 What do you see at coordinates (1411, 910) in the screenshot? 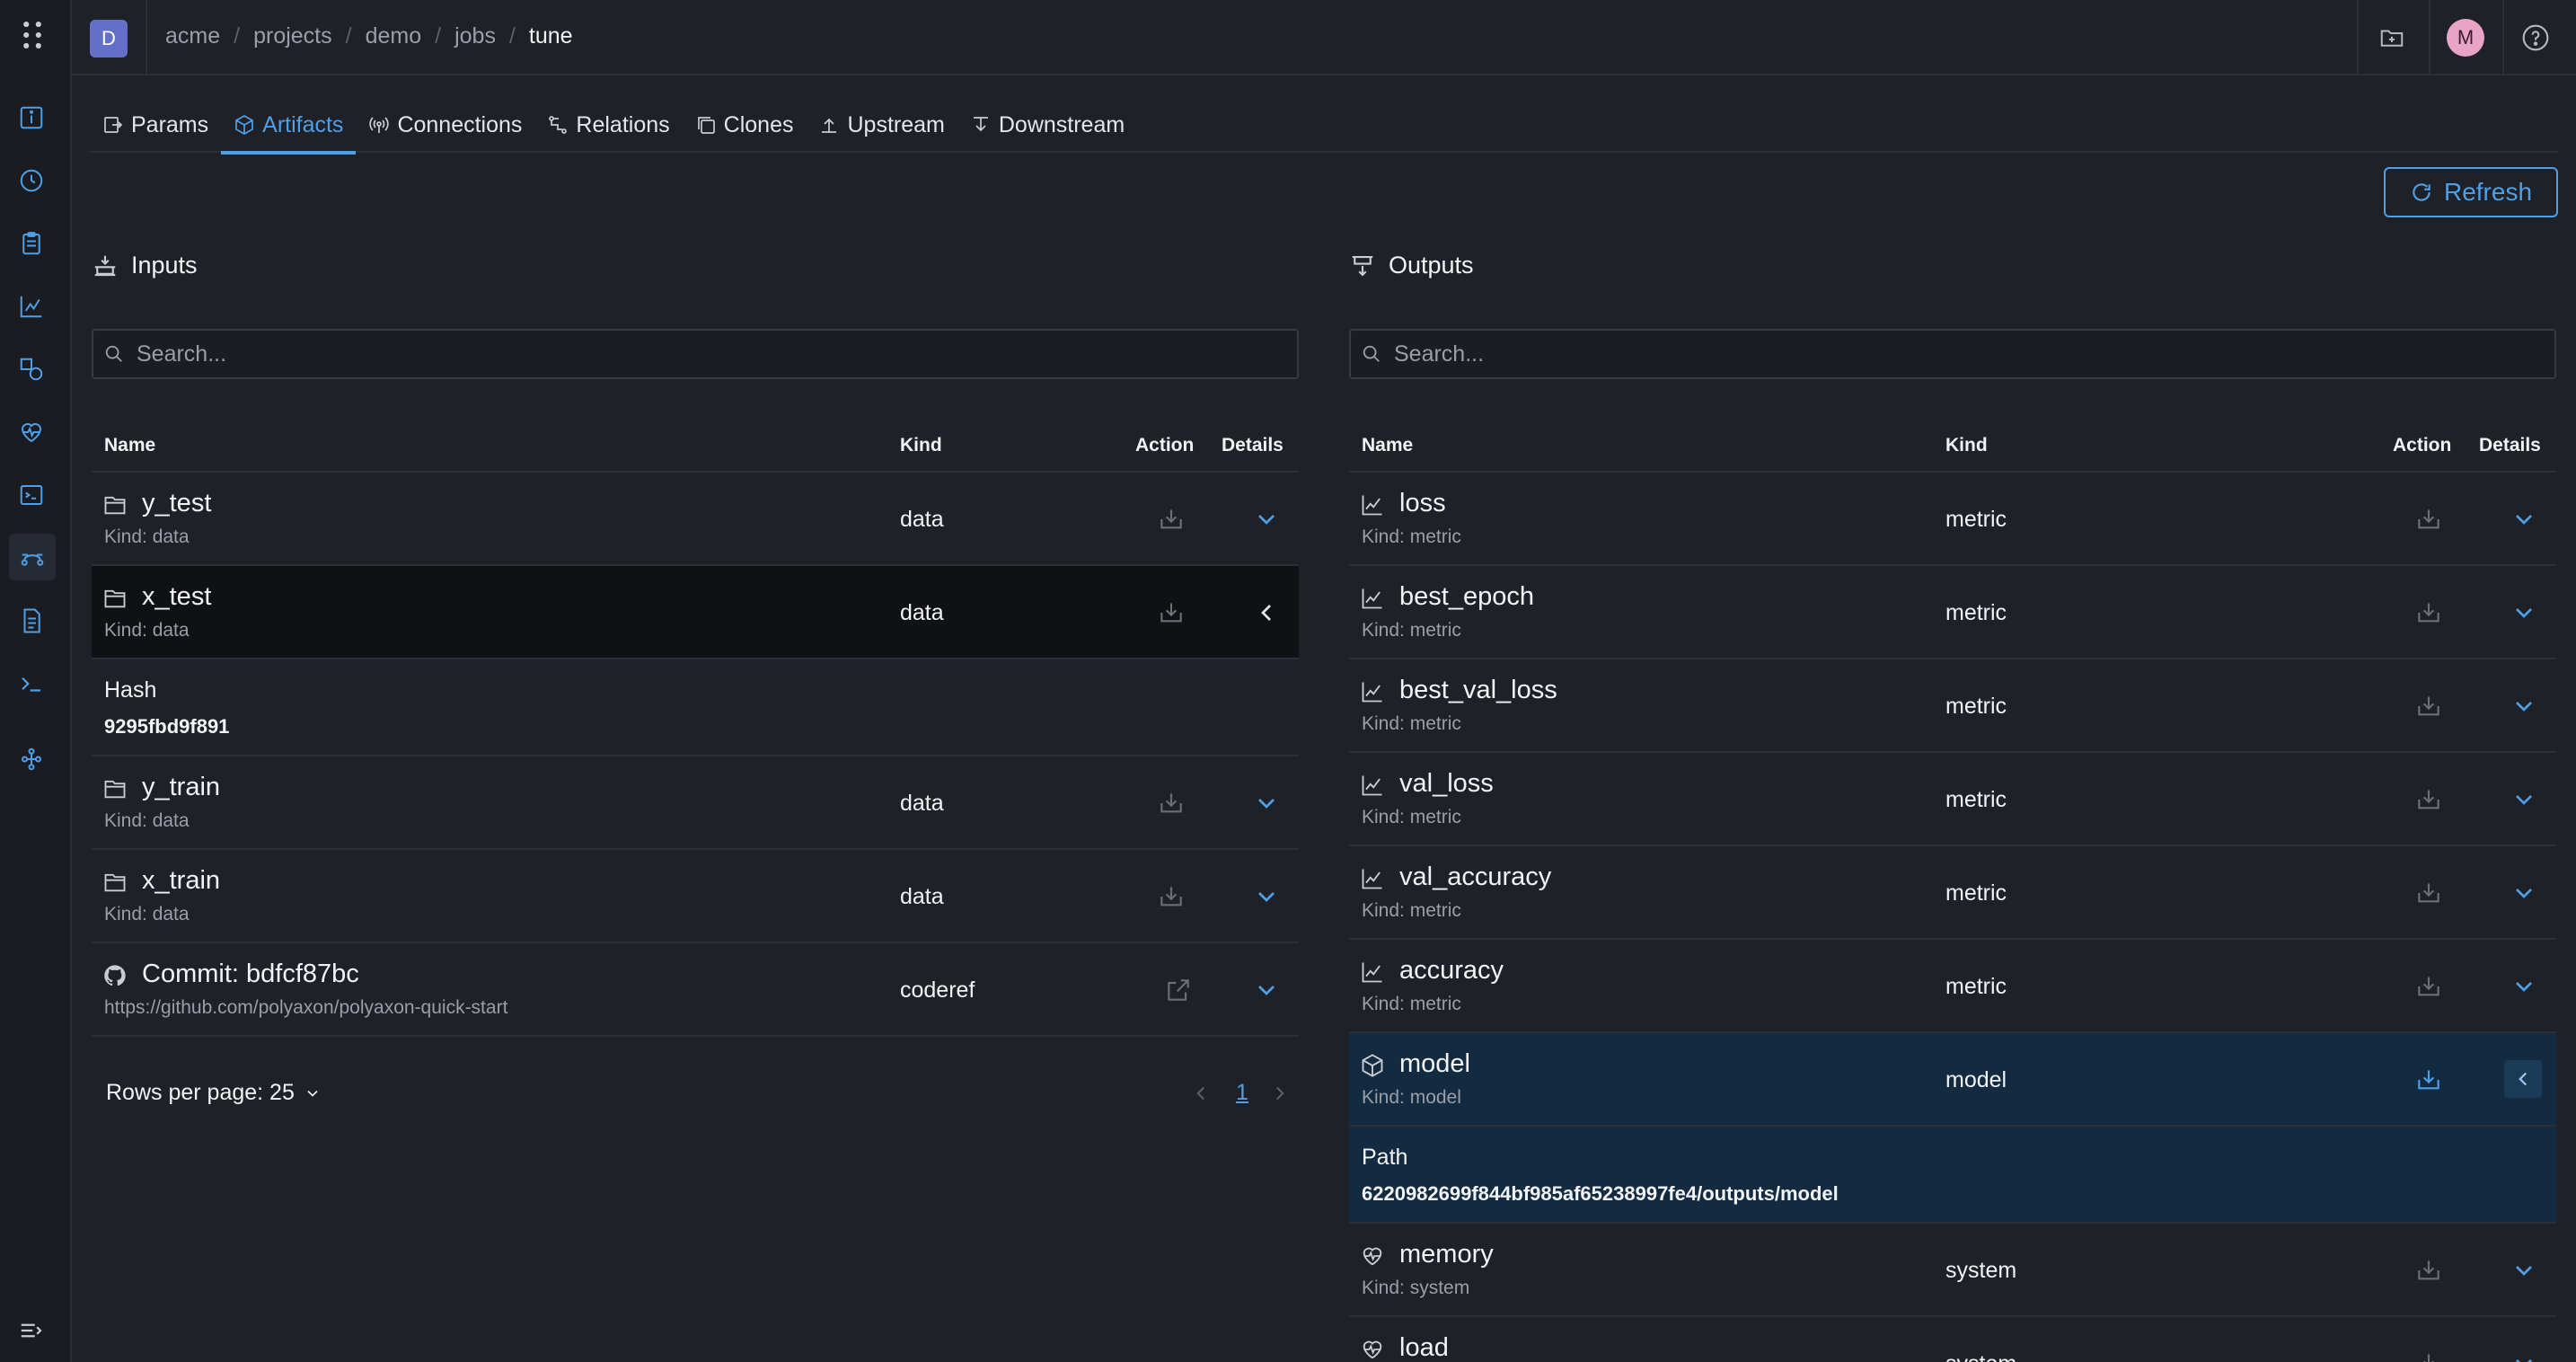
I see `row-subtitle: Kind: metric` at bounding box center [1411, 910].